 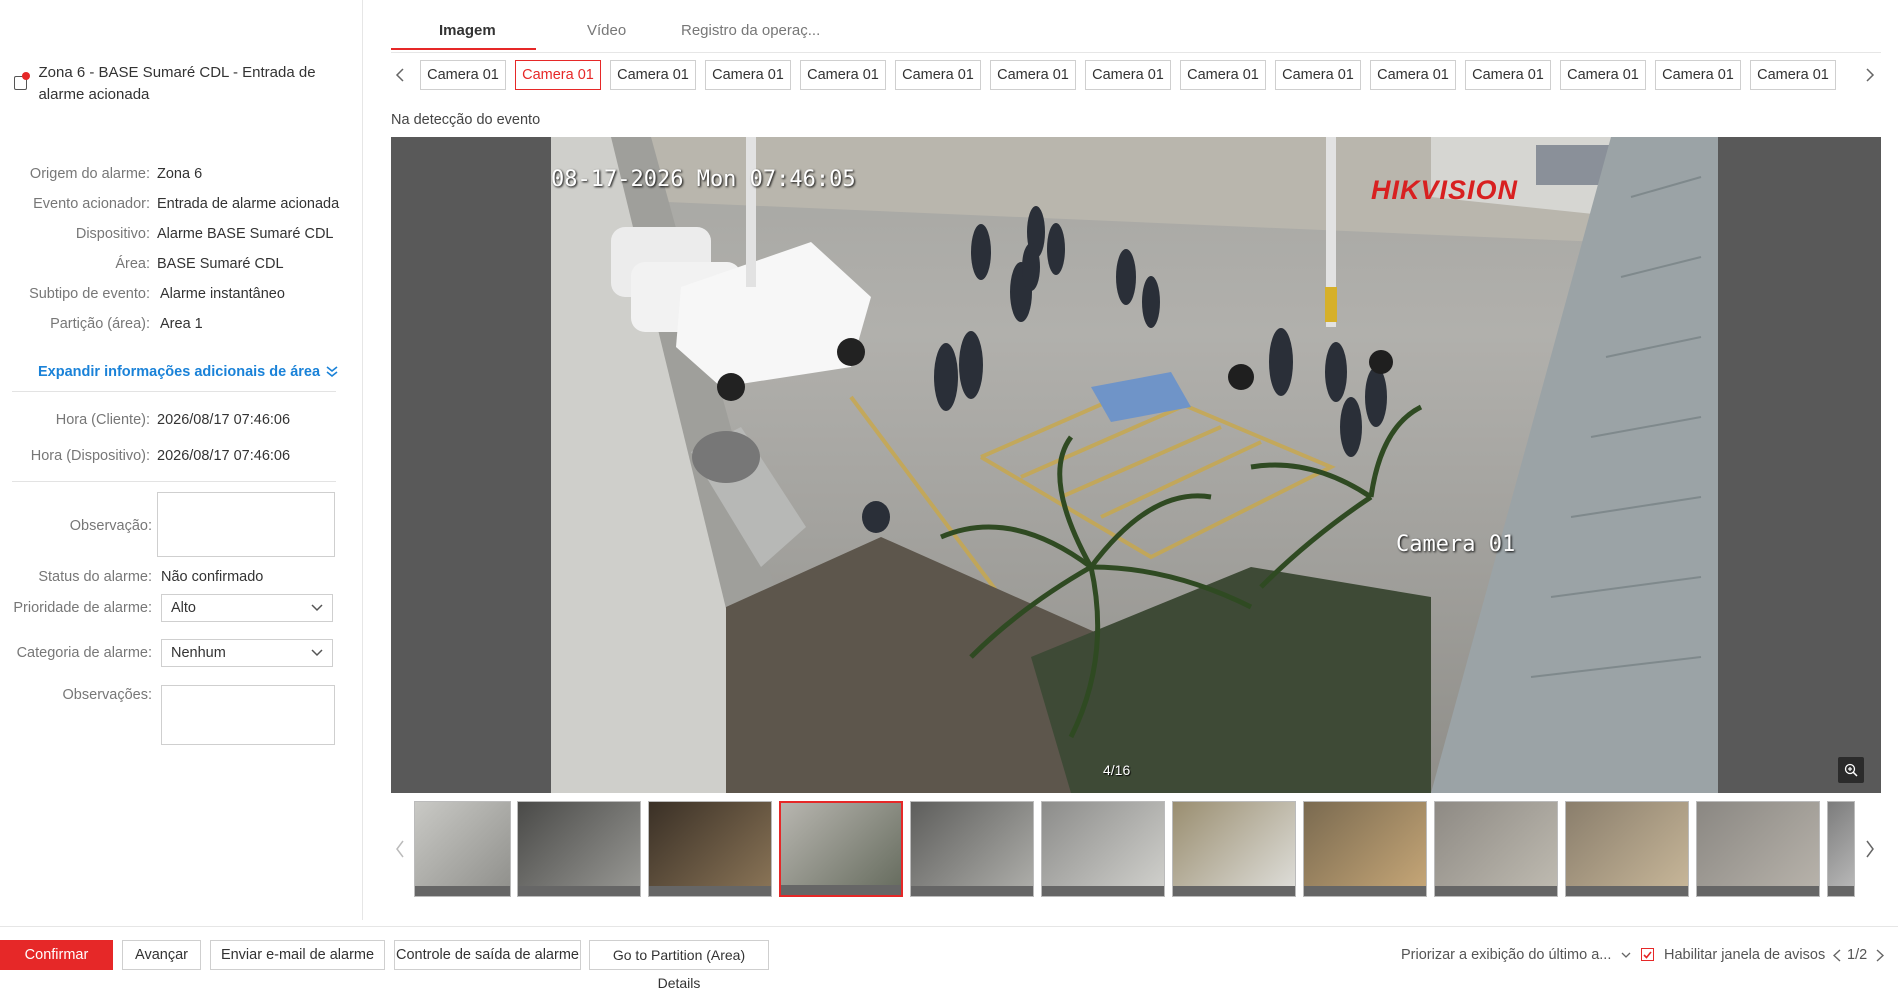 I want to click on detail-row-area: Área: BASE Sumaré CDL, so click(x=199, y=264).